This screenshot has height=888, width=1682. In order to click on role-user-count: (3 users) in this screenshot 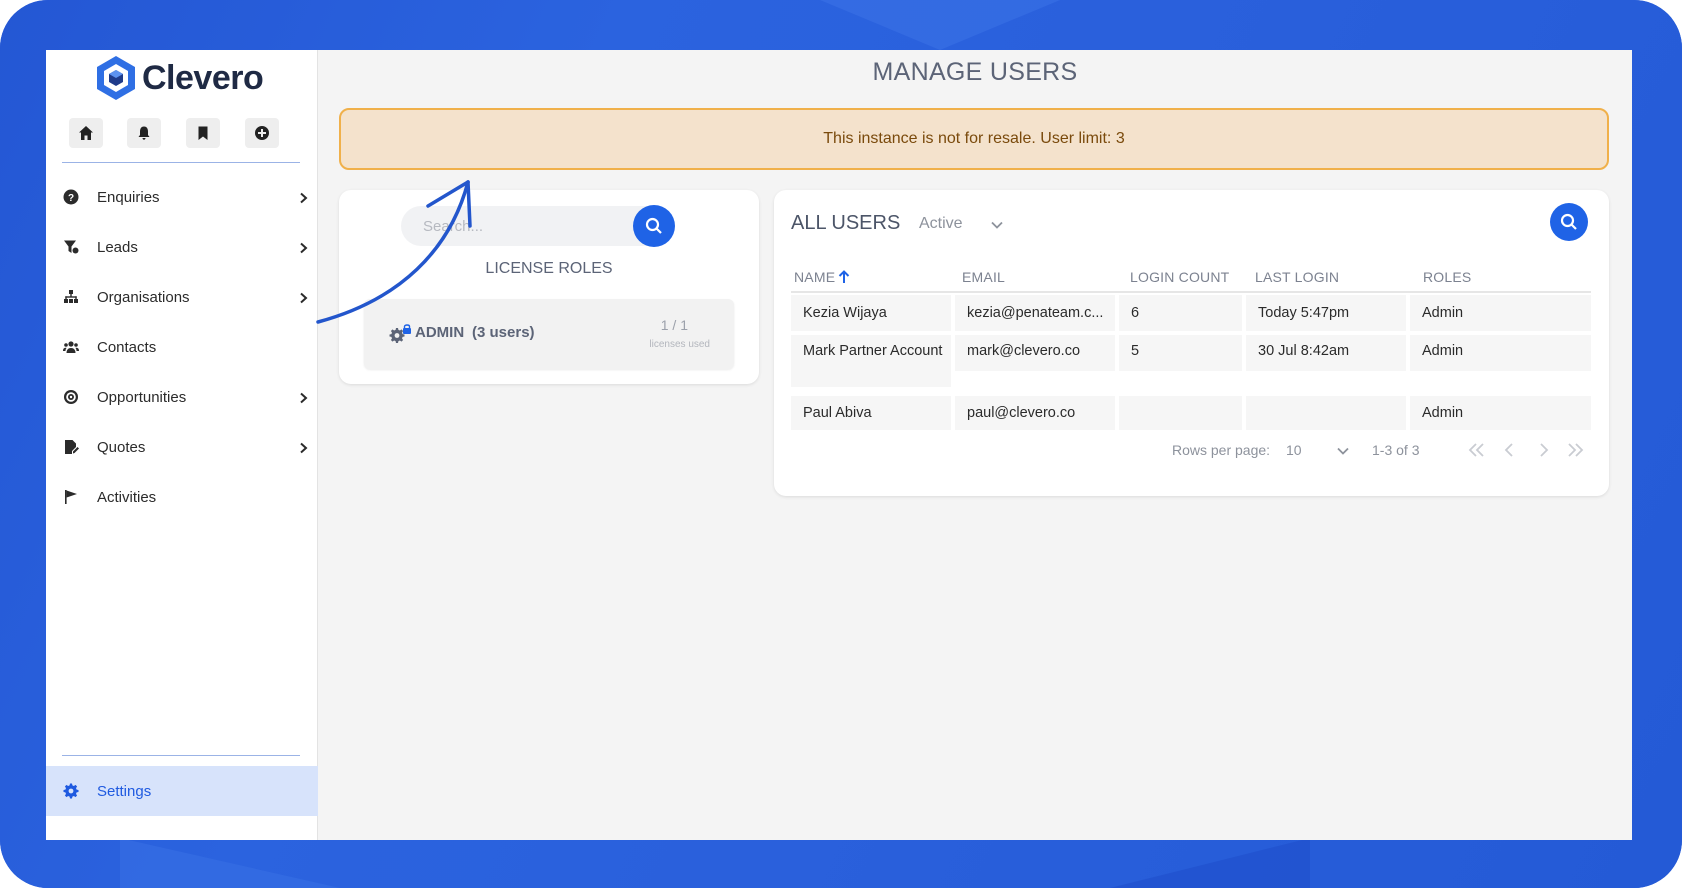, I will do `click(503, 332)`.